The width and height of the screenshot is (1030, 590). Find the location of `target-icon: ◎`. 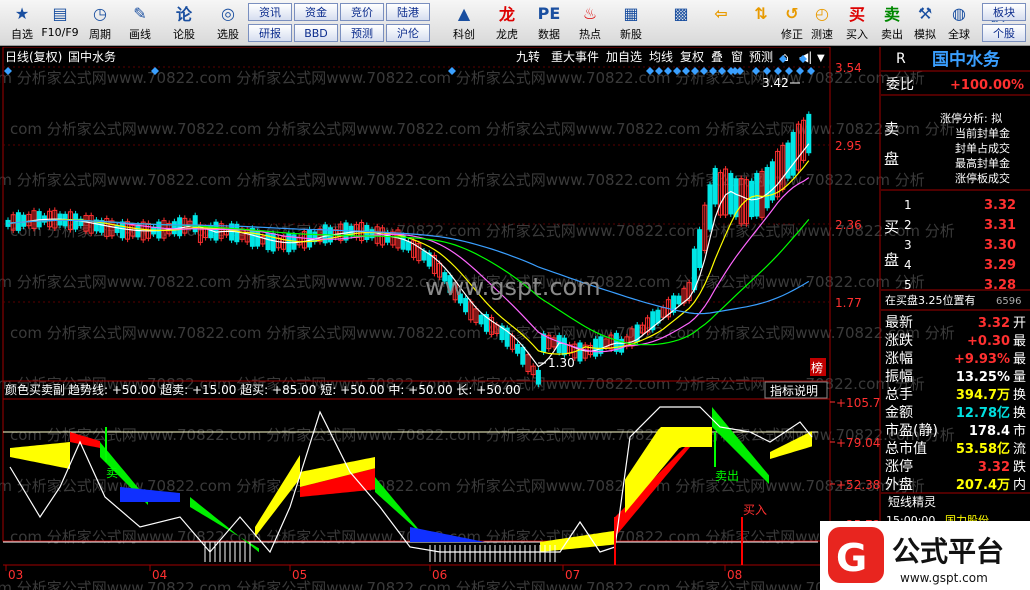

target-icon: ◎ is located at coordinates (228, 13).